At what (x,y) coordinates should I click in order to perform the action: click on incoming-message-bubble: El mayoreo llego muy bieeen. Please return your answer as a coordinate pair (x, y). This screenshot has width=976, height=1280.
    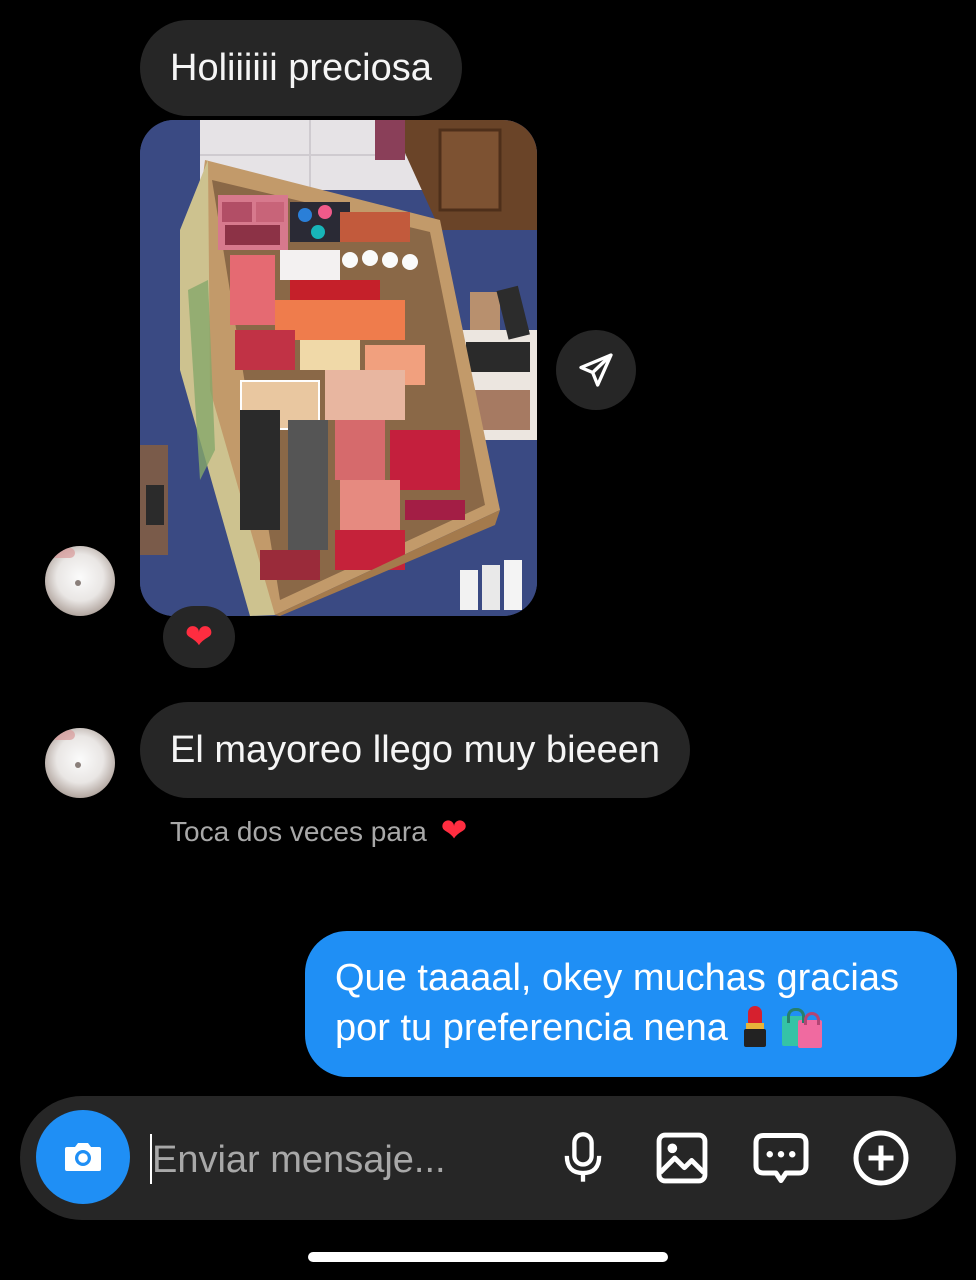
    Looking at the image, I should click on (415, 750).